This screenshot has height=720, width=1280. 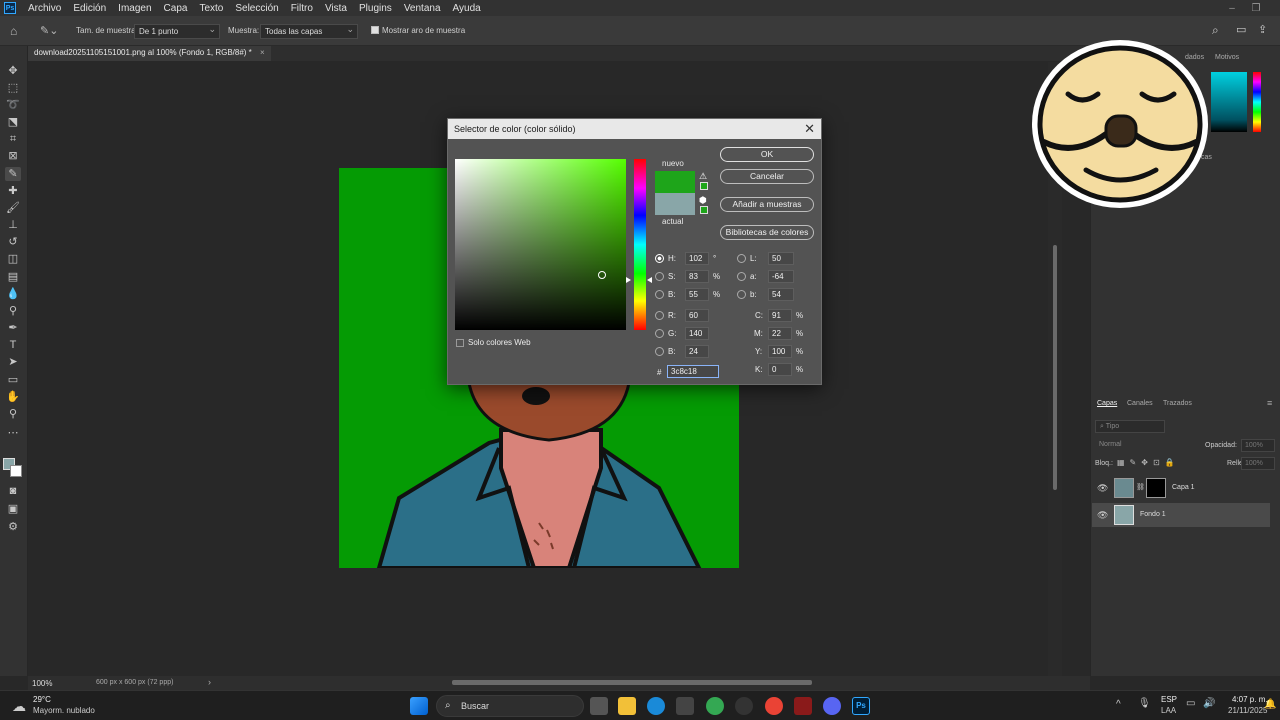 What do you see at coordinates (781, 276) in the screenshot?
I see `a-input: -64` at bounding box center [781, 276].